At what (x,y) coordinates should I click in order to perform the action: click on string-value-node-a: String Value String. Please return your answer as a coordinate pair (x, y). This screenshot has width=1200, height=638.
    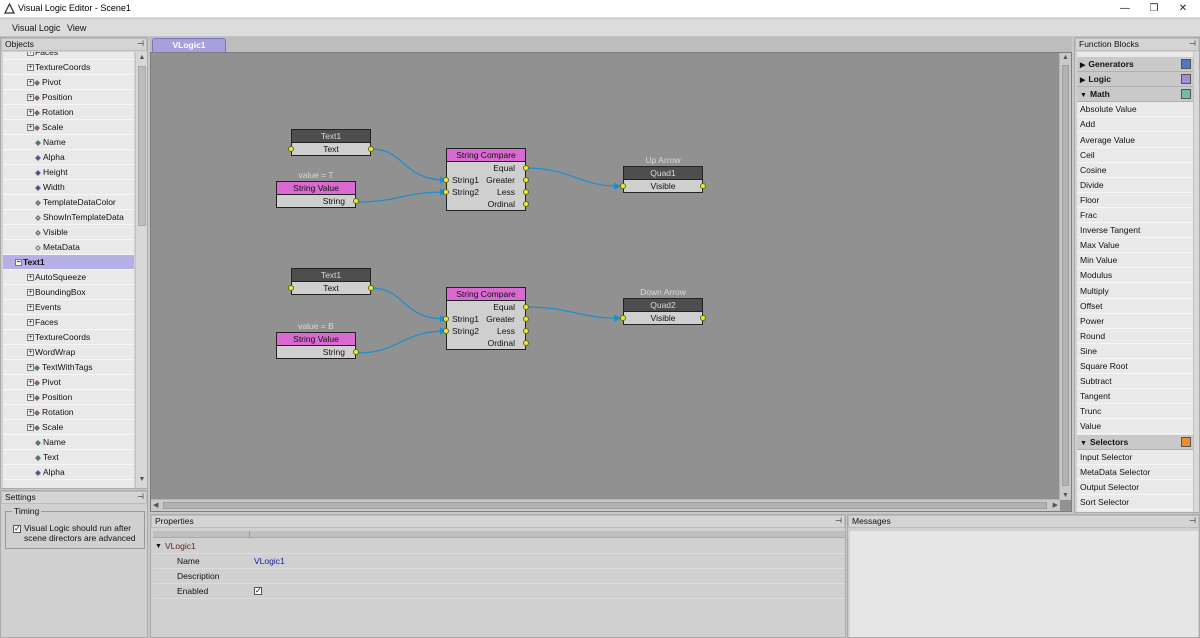
    Looking at the image, I should click on (317, 194).